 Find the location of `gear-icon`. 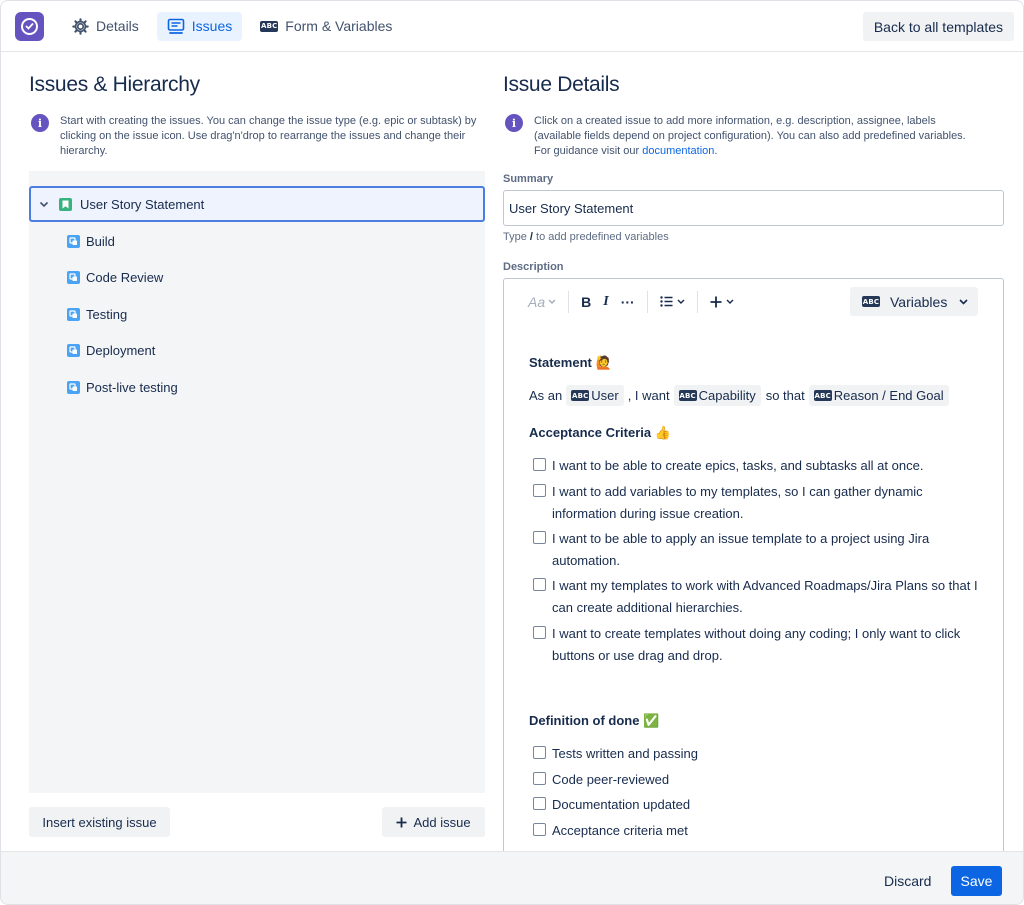

gear-icon is located at coordinates (80, 26).